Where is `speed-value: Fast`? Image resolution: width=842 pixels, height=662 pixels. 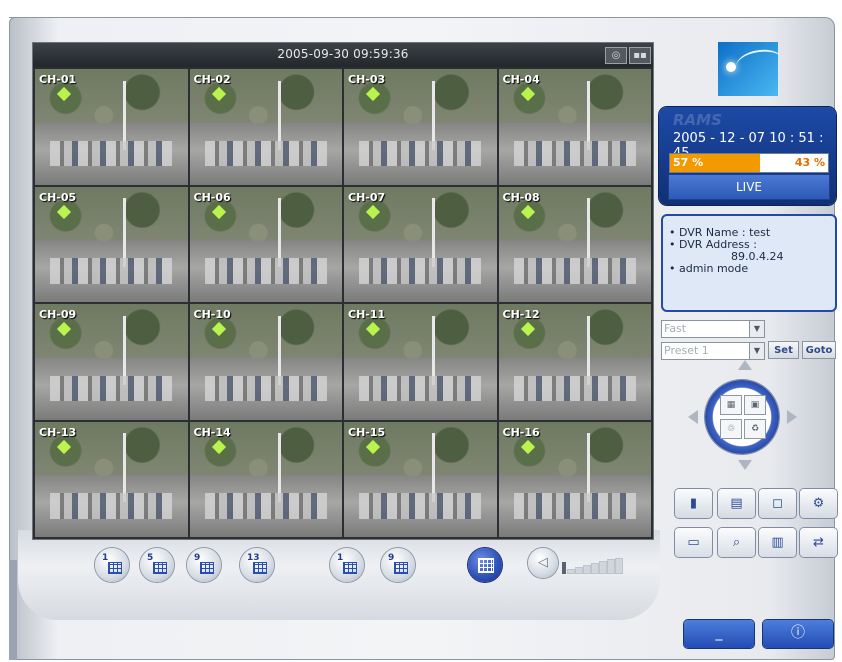
speed-value: Fast is located at coordinates (675, 328).